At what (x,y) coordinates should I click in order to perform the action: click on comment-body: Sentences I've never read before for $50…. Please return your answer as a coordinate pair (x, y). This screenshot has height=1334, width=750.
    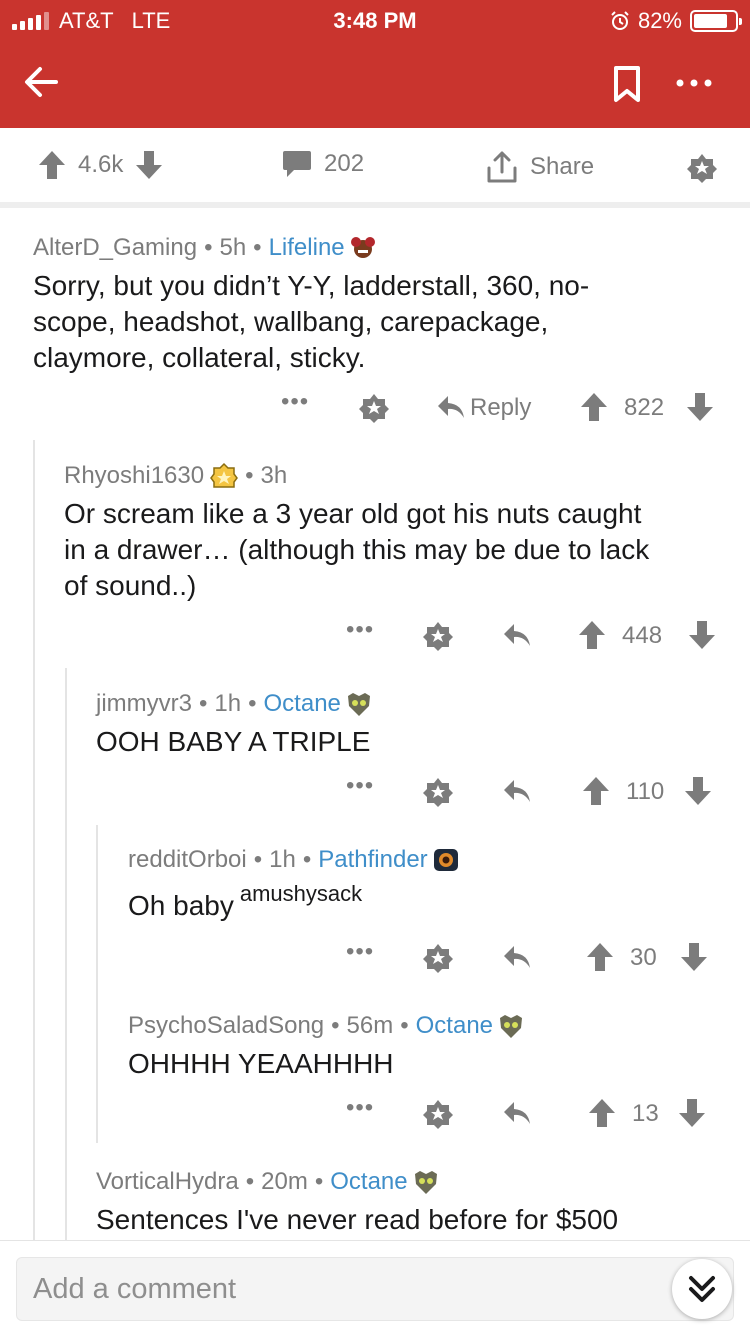
    Looking at the image, I should click on (357, 1219).